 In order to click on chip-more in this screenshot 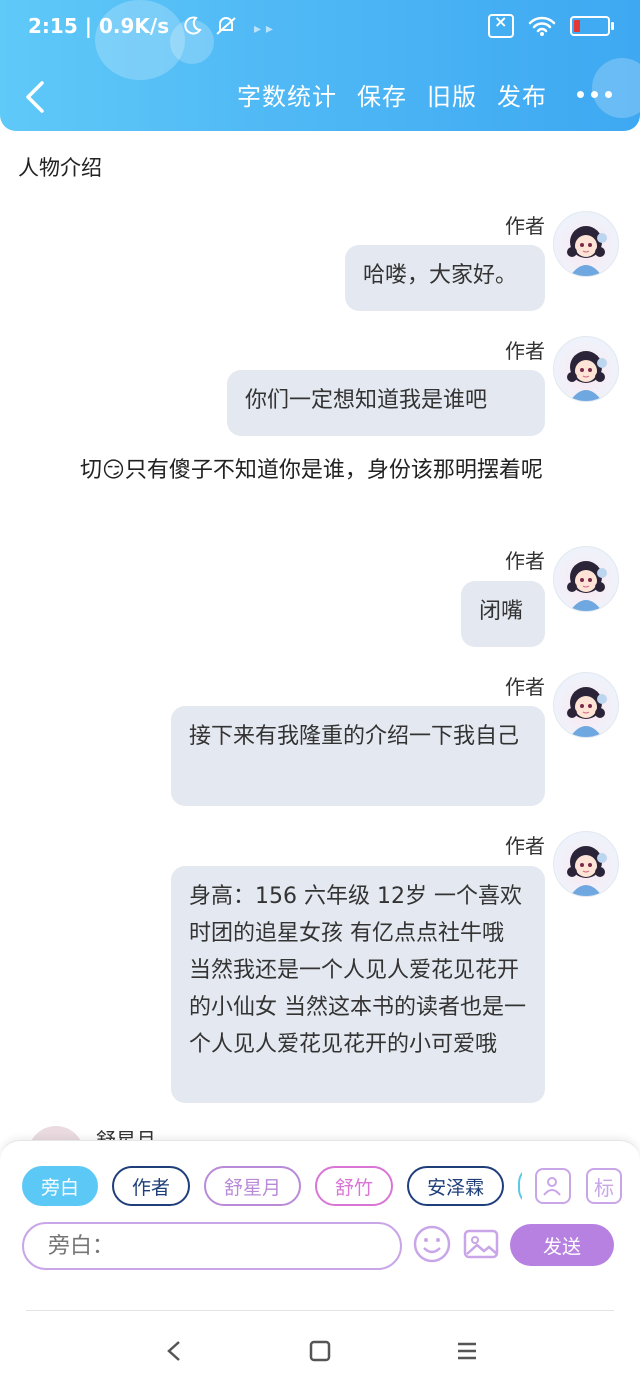, I will do `click(520, 1186)`.